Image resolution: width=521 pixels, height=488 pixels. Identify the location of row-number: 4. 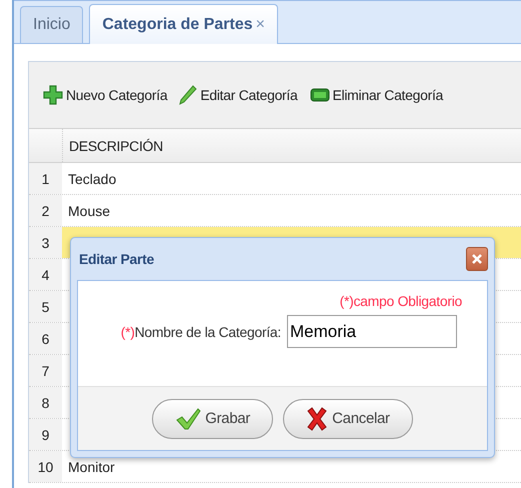
(45, 274).